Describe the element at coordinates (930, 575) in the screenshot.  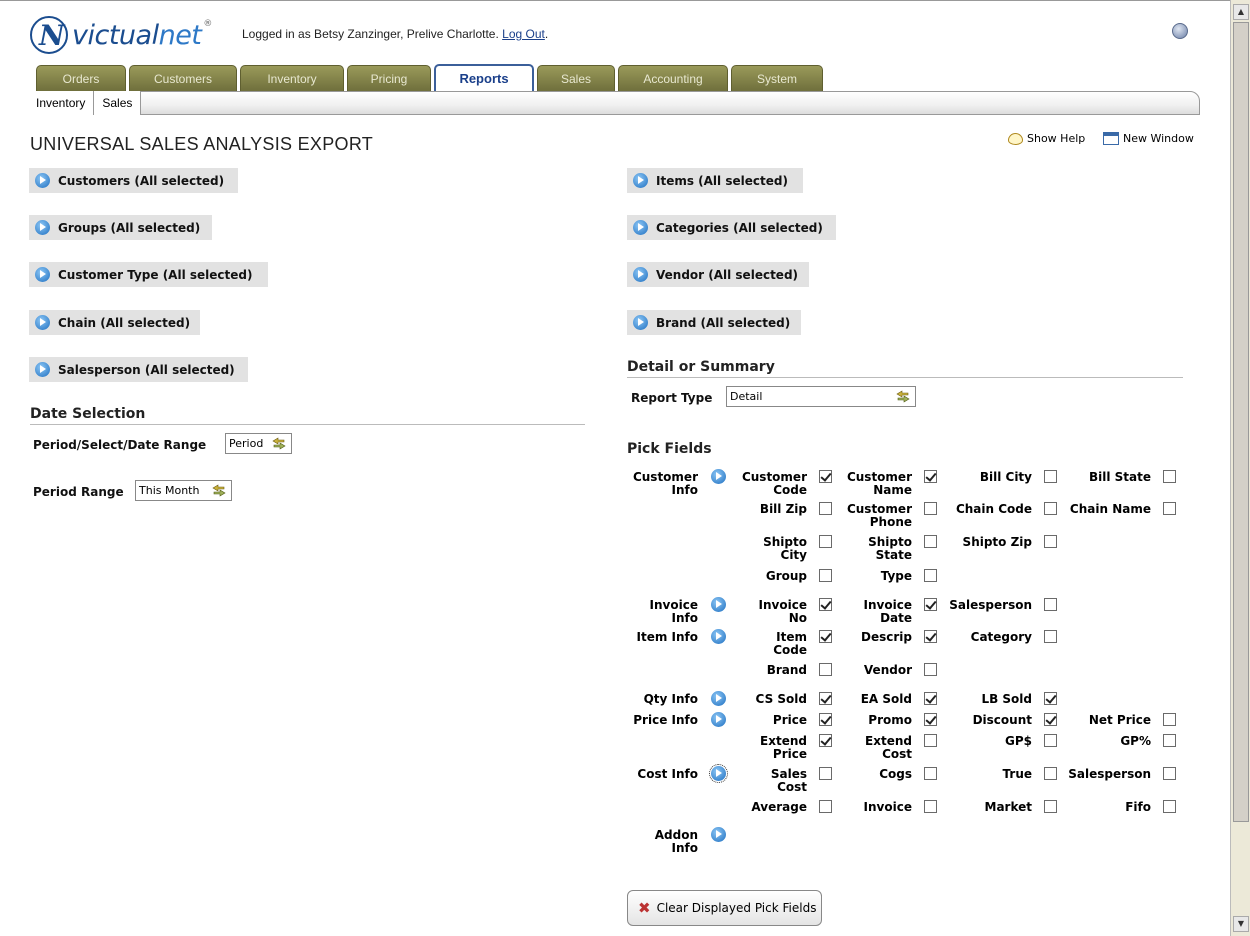
I see `checkbox-type` at that location.